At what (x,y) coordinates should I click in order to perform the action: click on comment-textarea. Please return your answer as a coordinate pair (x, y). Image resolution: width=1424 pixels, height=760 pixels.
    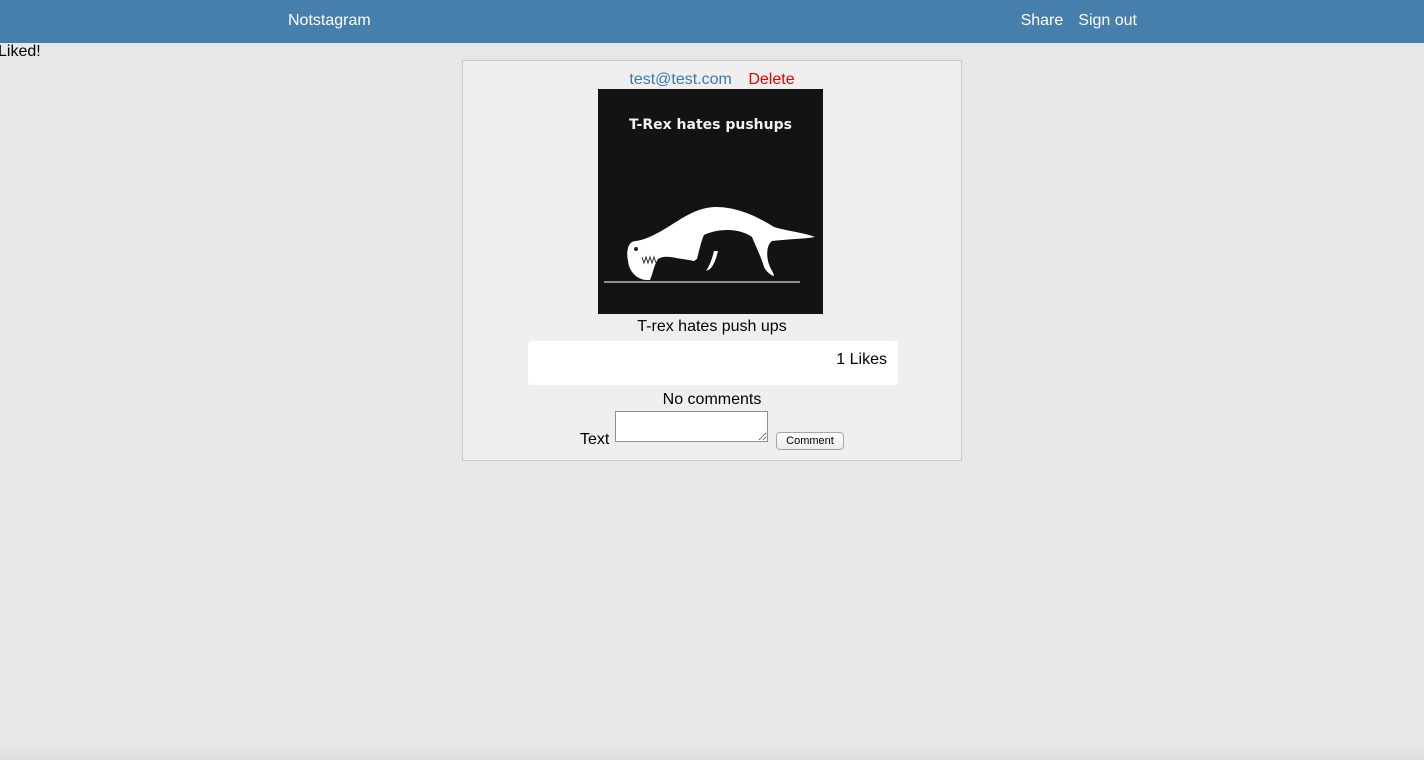
    Looking at the image, I should click on (691, 426).